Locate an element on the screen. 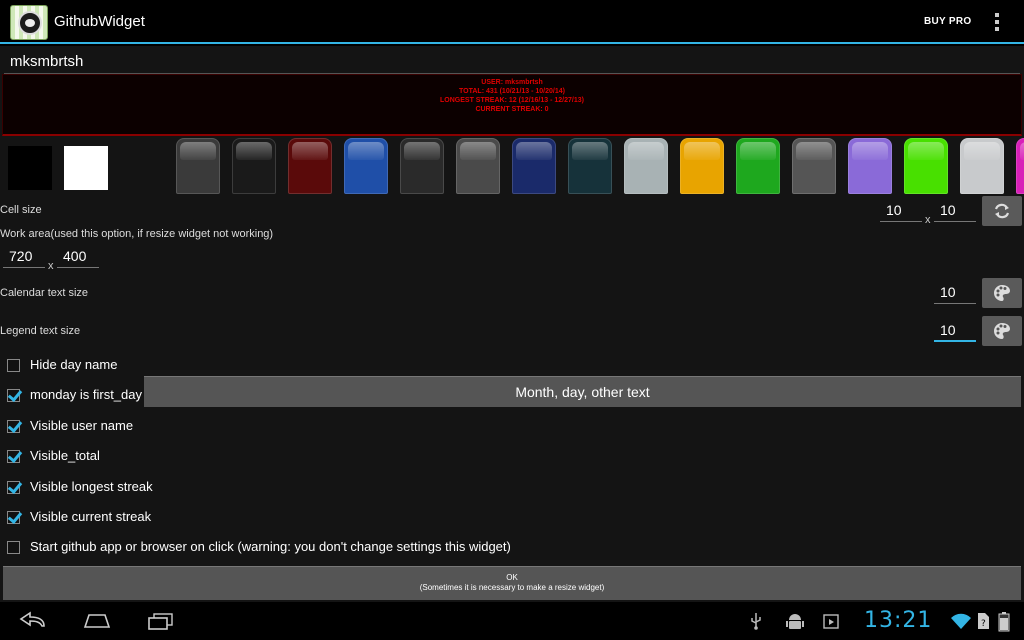 Image resolution: width=1024 pixels, height=640 pixels. battery-icon is located at coordinates (1004, 622).